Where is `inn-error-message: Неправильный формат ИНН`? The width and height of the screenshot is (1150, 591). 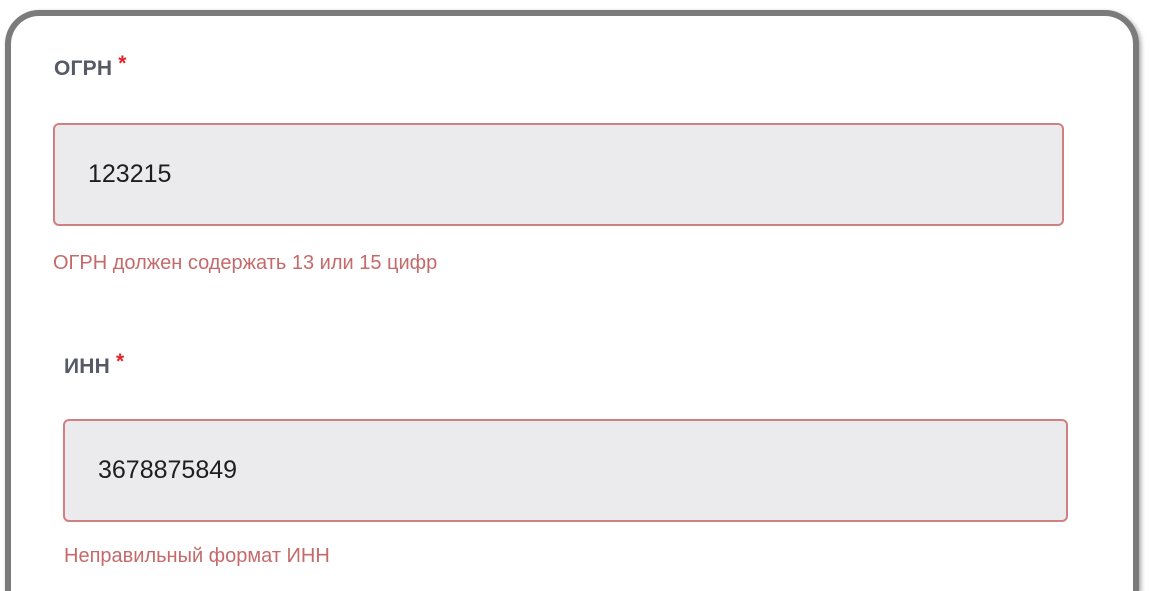
inn-error-message: Неправильный формат ИНН is located at coordinates (197, 556).